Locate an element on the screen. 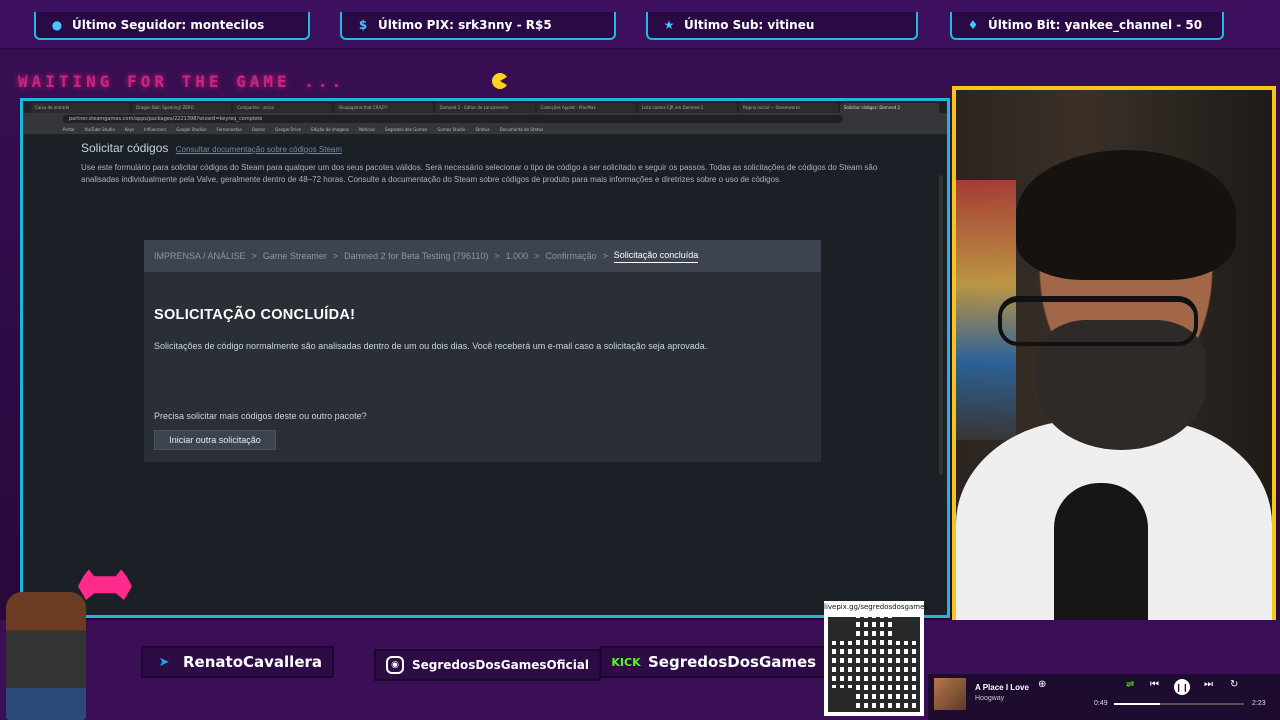 The width and height of the screenshot is (1280, 720). dollar-icon: $ is located at coordinates (363, 25).